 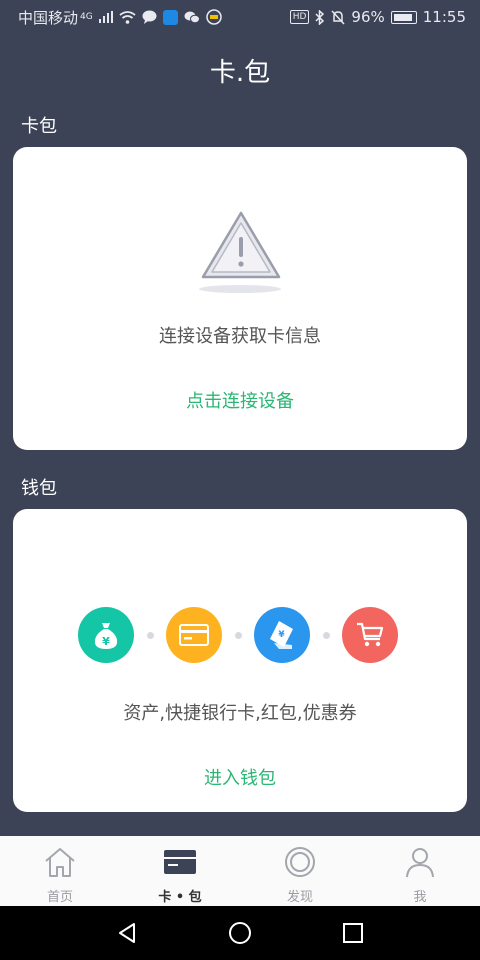 I want to click on status-left: 中国移动 4G, so click(x=120, y=17).